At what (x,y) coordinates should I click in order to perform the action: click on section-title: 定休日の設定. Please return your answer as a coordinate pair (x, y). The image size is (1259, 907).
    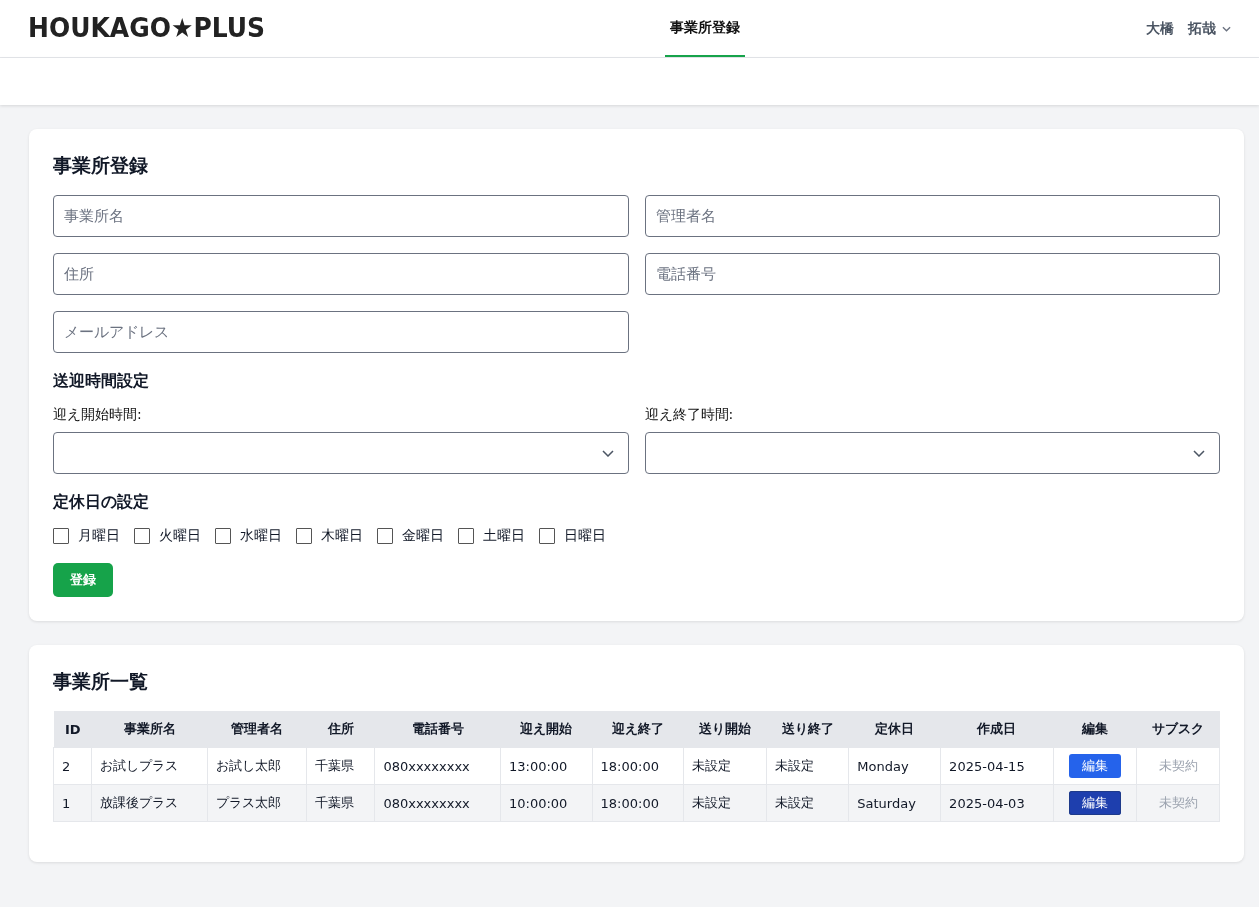
    Looking at the image, I should click on (101, 502).